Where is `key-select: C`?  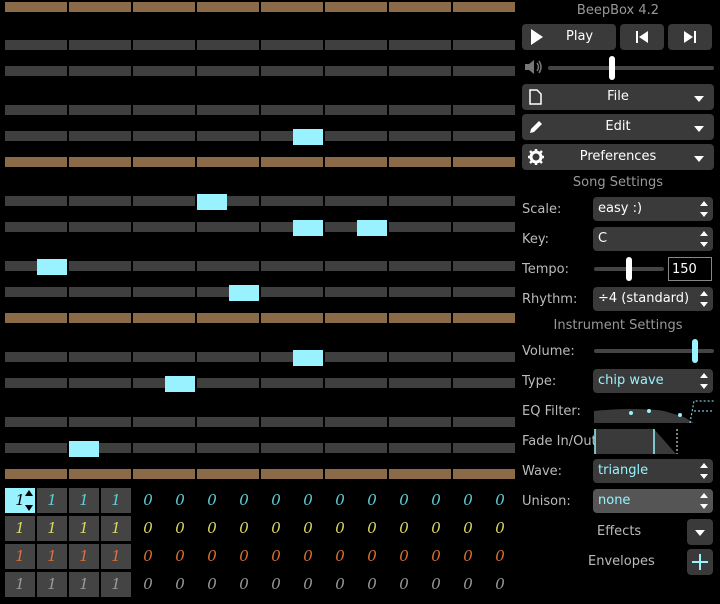
key-select: C is located at coordinates (653, 239).